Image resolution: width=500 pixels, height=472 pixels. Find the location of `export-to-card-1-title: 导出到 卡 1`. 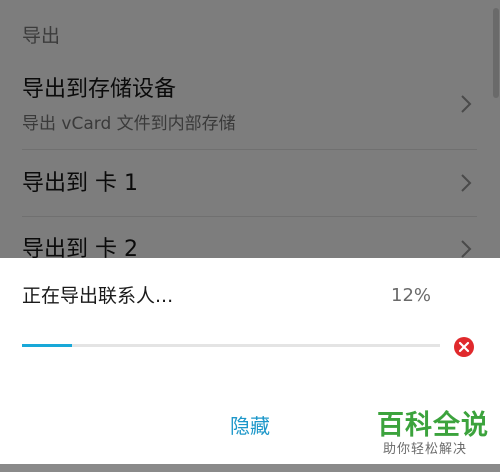

export-to-card-1-title: 导出到 卡 1 is located at coordinates (80, 183).